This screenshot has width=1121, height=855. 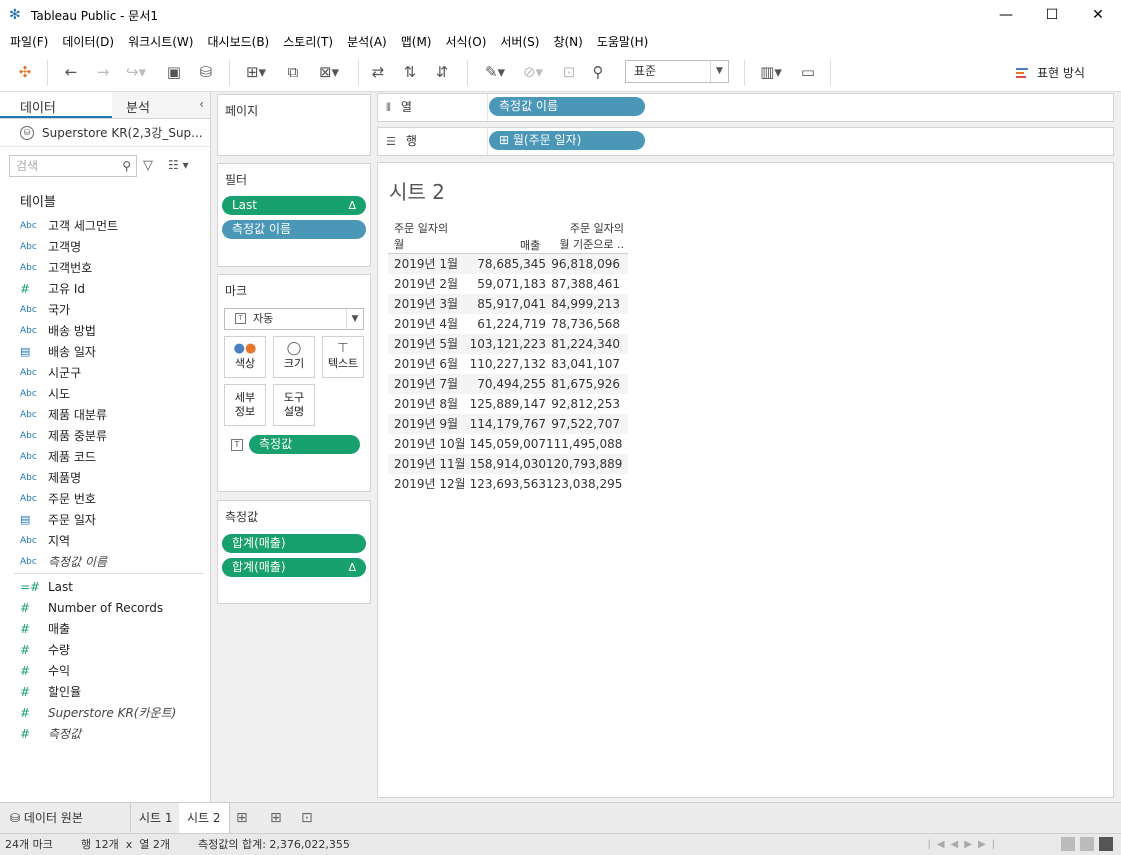 I want to click on row-month-cell: 2019년 10월, so click(x=426, y=444).